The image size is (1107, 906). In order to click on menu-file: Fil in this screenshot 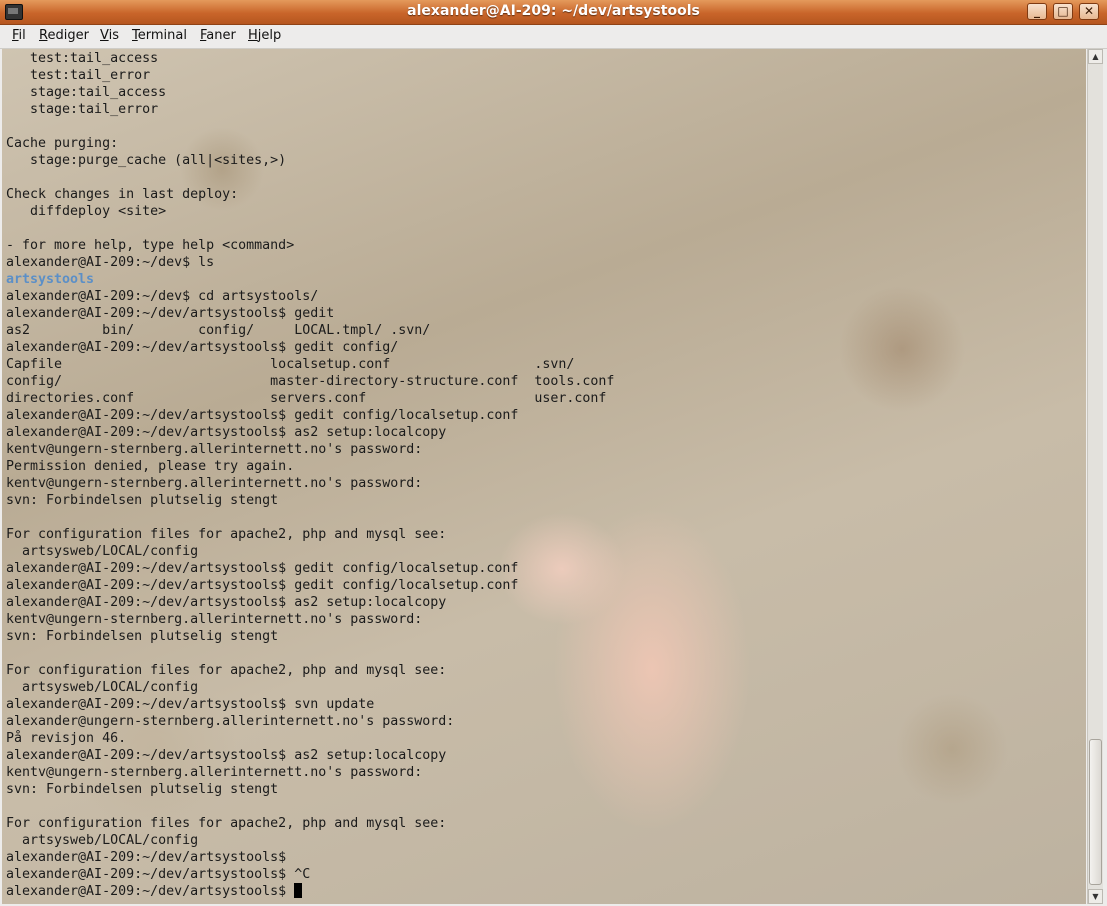, I will do `click(19, 35)`.